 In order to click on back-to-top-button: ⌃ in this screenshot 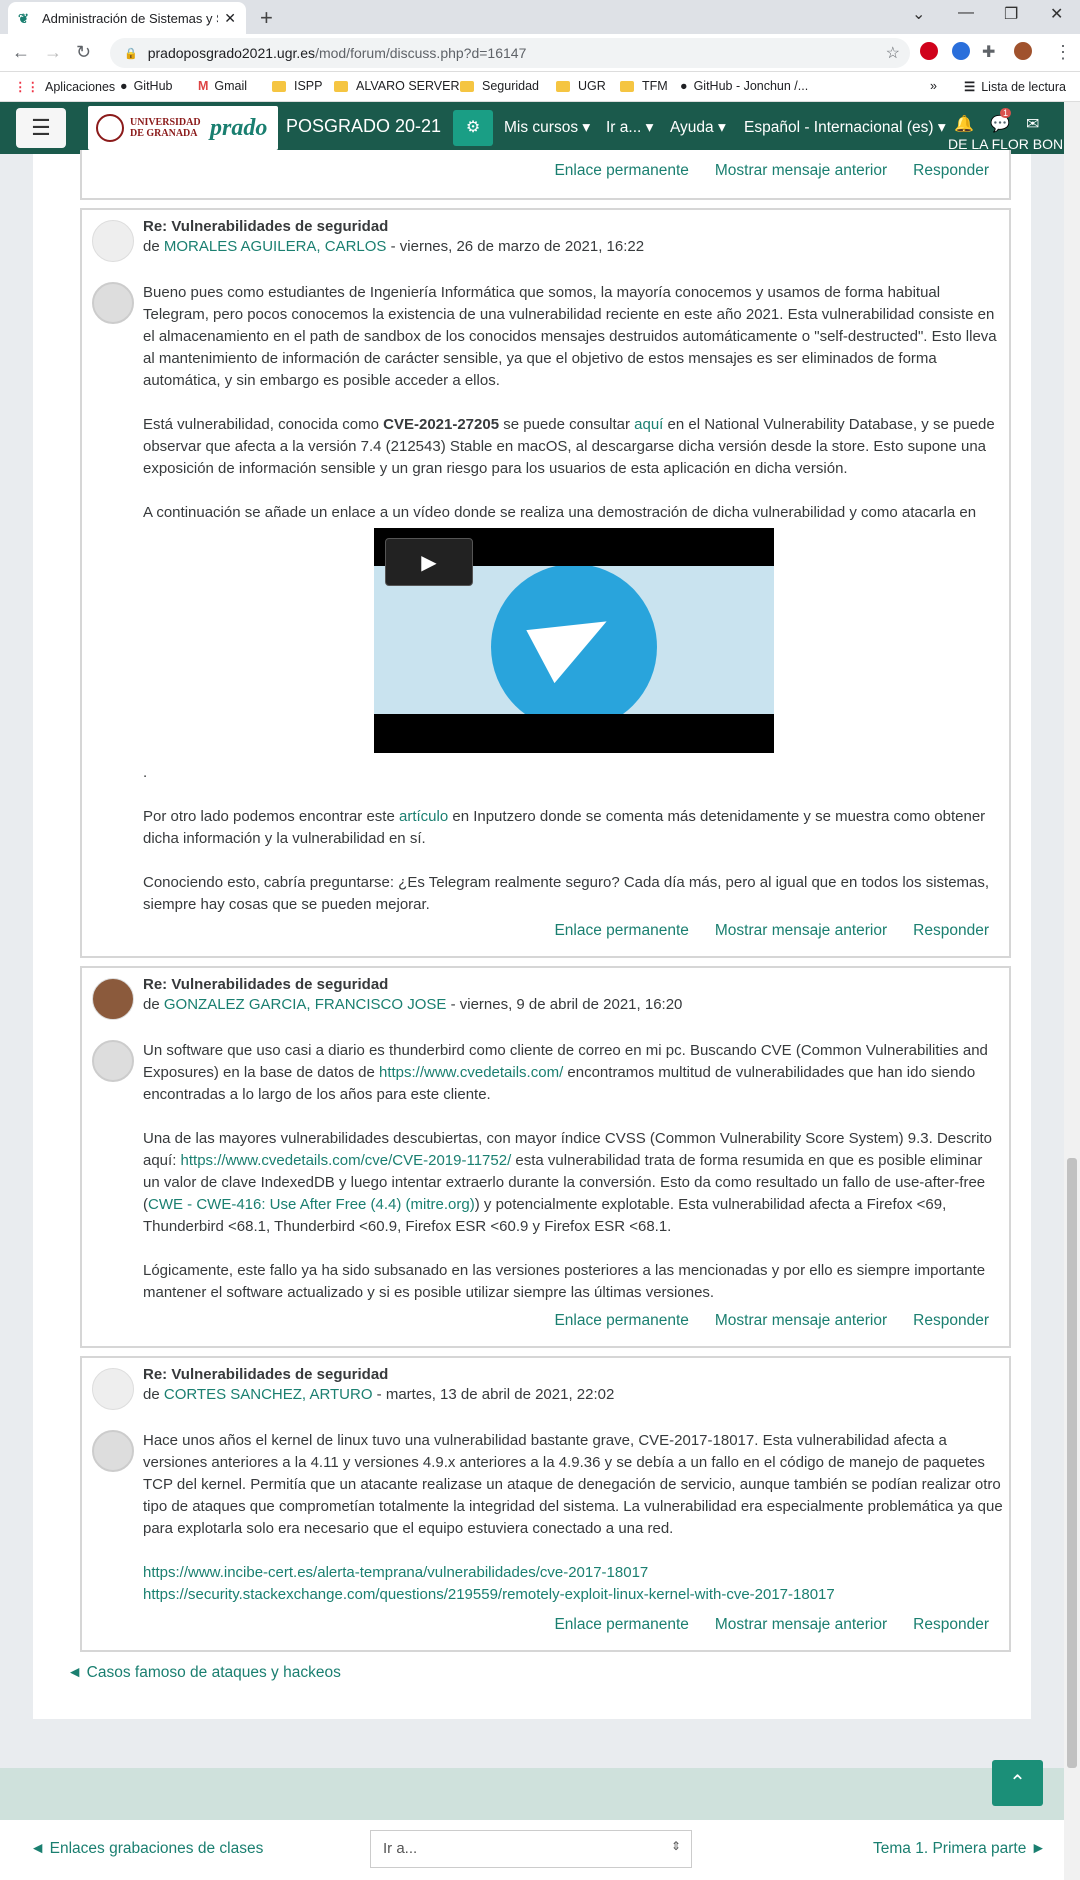, I will do `click(1017, 1783)`.